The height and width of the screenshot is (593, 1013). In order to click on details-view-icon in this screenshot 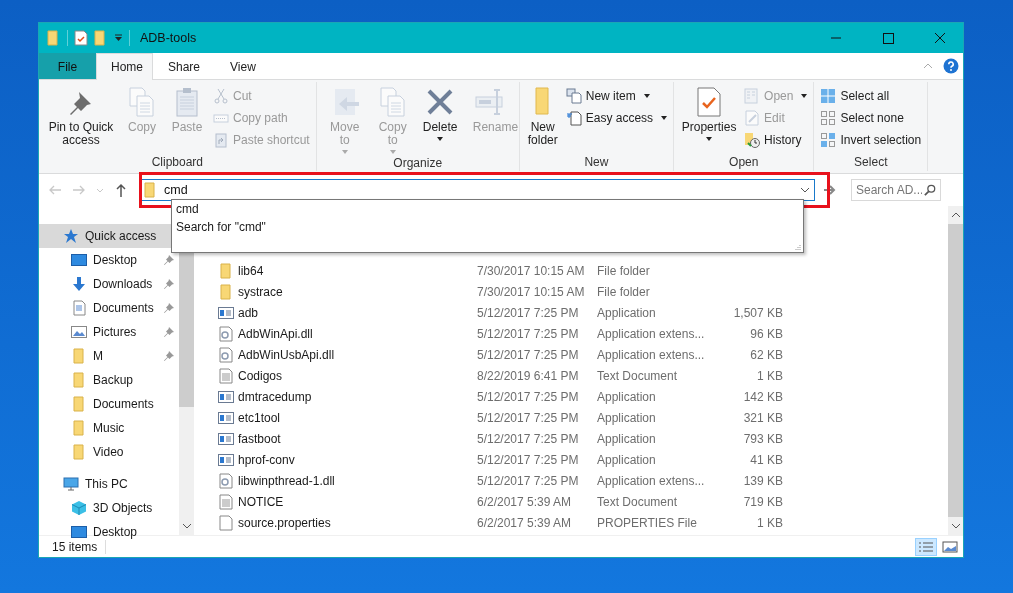, I will do `click(926, 546)`.